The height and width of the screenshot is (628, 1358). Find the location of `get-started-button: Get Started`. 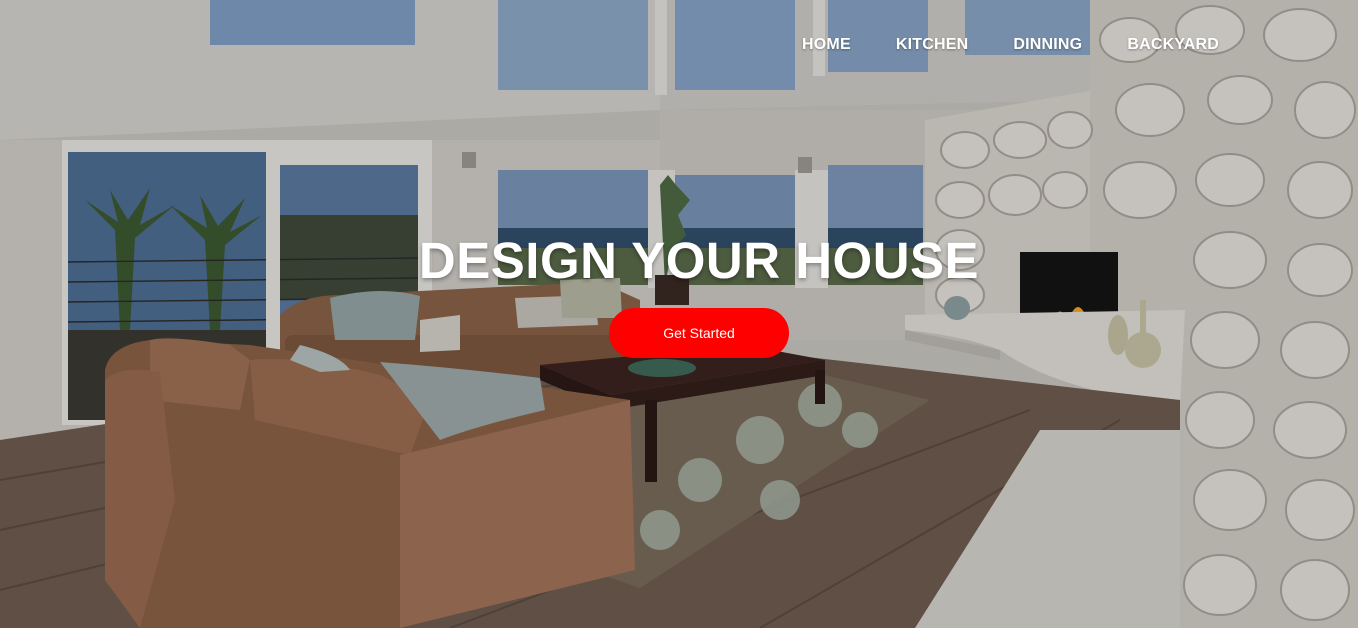

get-started-button: Get Started is located at coordinates (699, 333).